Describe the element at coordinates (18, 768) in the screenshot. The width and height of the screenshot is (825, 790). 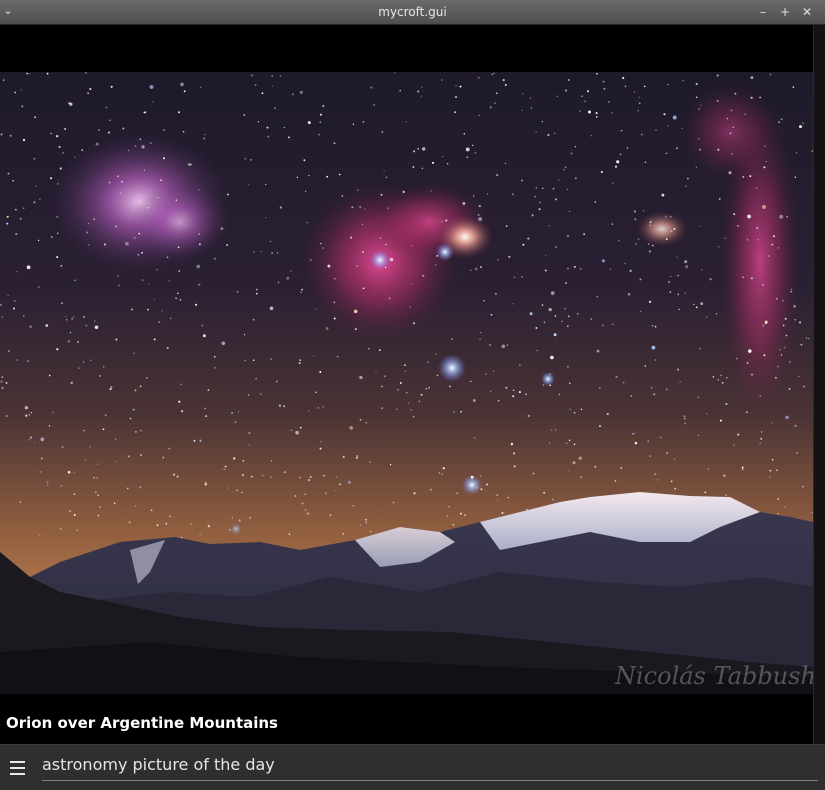
I see `hamburger-menu-icon` at that location.